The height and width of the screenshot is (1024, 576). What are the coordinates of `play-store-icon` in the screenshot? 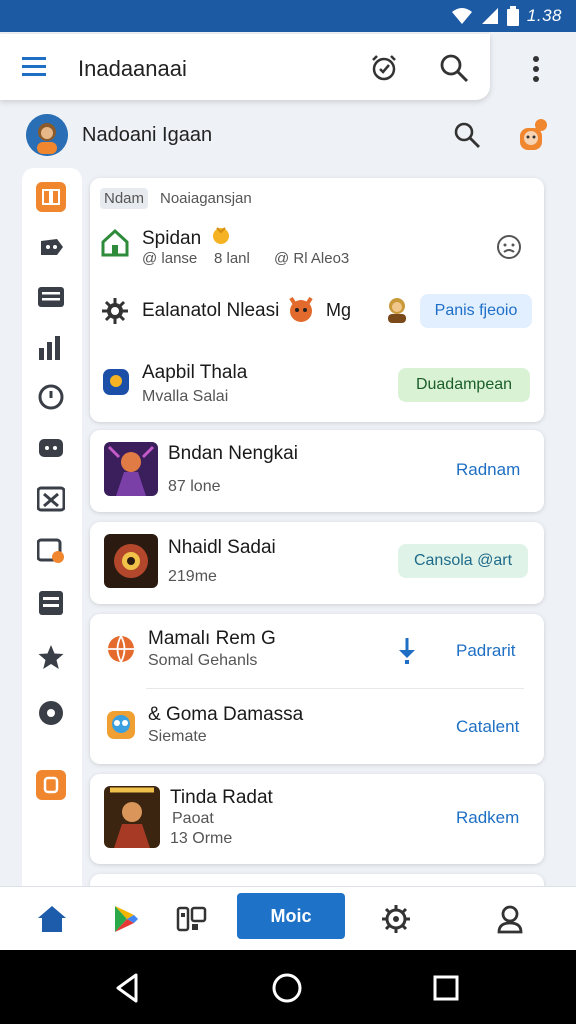 It's located at (126, 919).